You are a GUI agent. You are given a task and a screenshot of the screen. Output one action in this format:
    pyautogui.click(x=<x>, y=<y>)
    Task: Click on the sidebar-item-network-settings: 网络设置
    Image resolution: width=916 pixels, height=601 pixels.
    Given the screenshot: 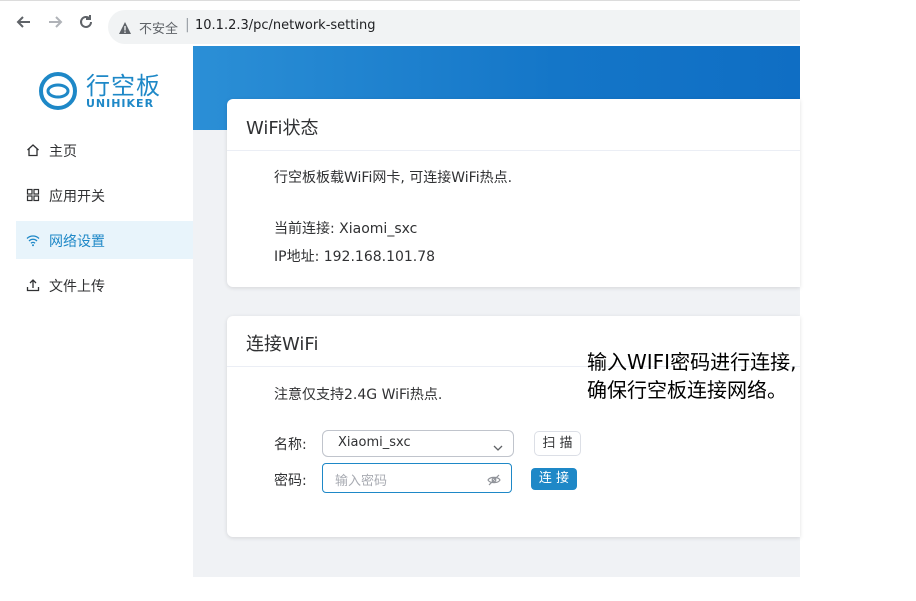 What is the action you would take?
    pyautogui.click(x=105, y=240)
    